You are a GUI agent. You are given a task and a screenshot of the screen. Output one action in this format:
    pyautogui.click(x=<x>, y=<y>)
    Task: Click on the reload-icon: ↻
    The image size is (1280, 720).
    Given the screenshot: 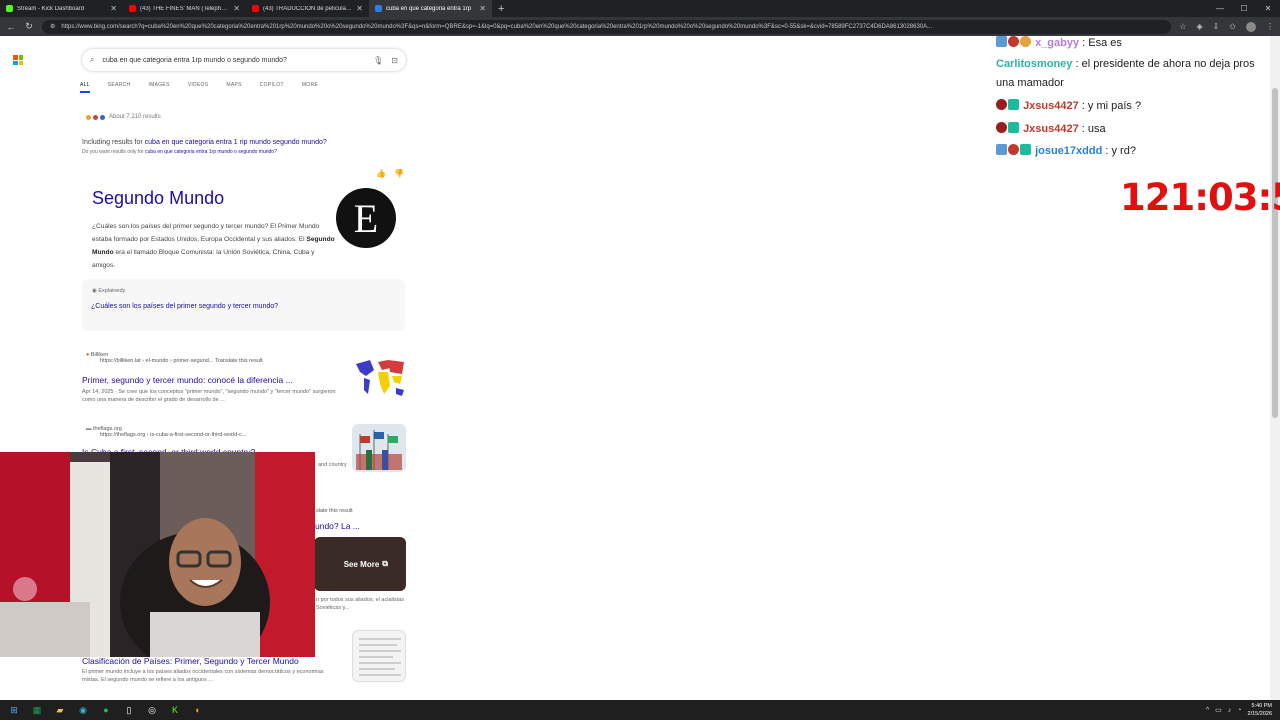 What is the action you would take?
    pyautogui.click(x=29, y=26)
    